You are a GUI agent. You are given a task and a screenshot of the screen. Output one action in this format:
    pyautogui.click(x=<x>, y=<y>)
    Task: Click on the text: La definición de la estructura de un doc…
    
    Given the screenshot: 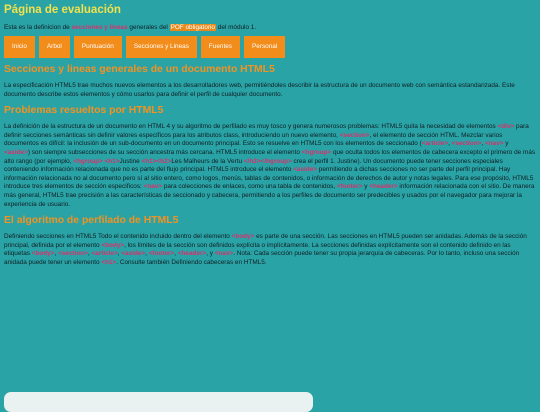 What is the action you would take?
    pyautogui.click(x=251, y=127)
    